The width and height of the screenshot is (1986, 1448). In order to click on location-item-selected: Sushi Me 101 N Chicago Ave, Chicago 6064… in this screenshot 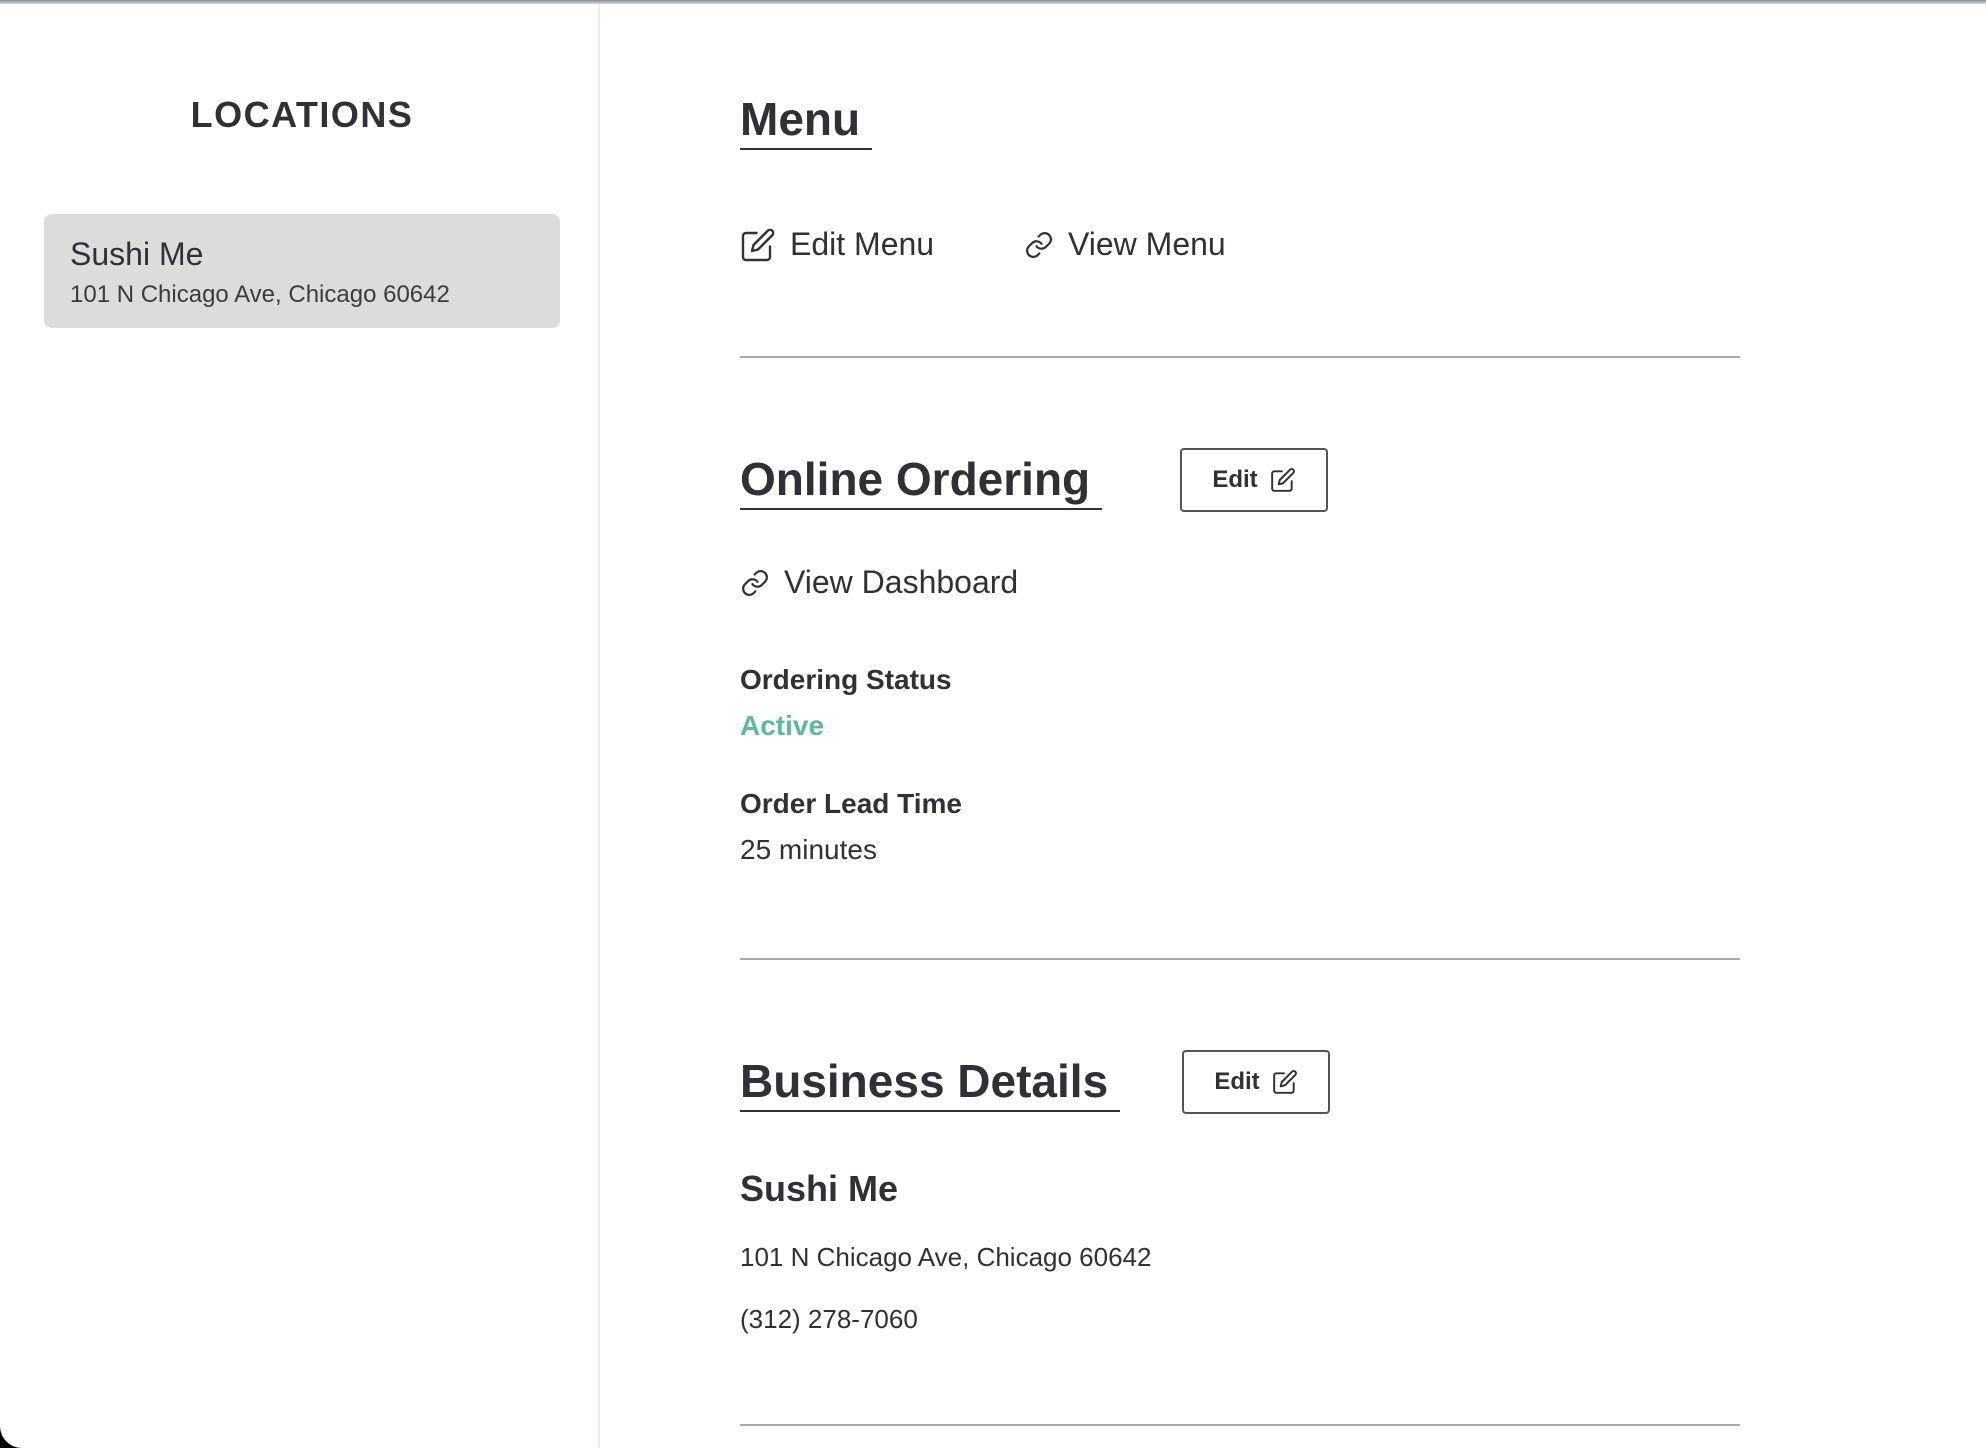, I will do `click(302, 271)`.